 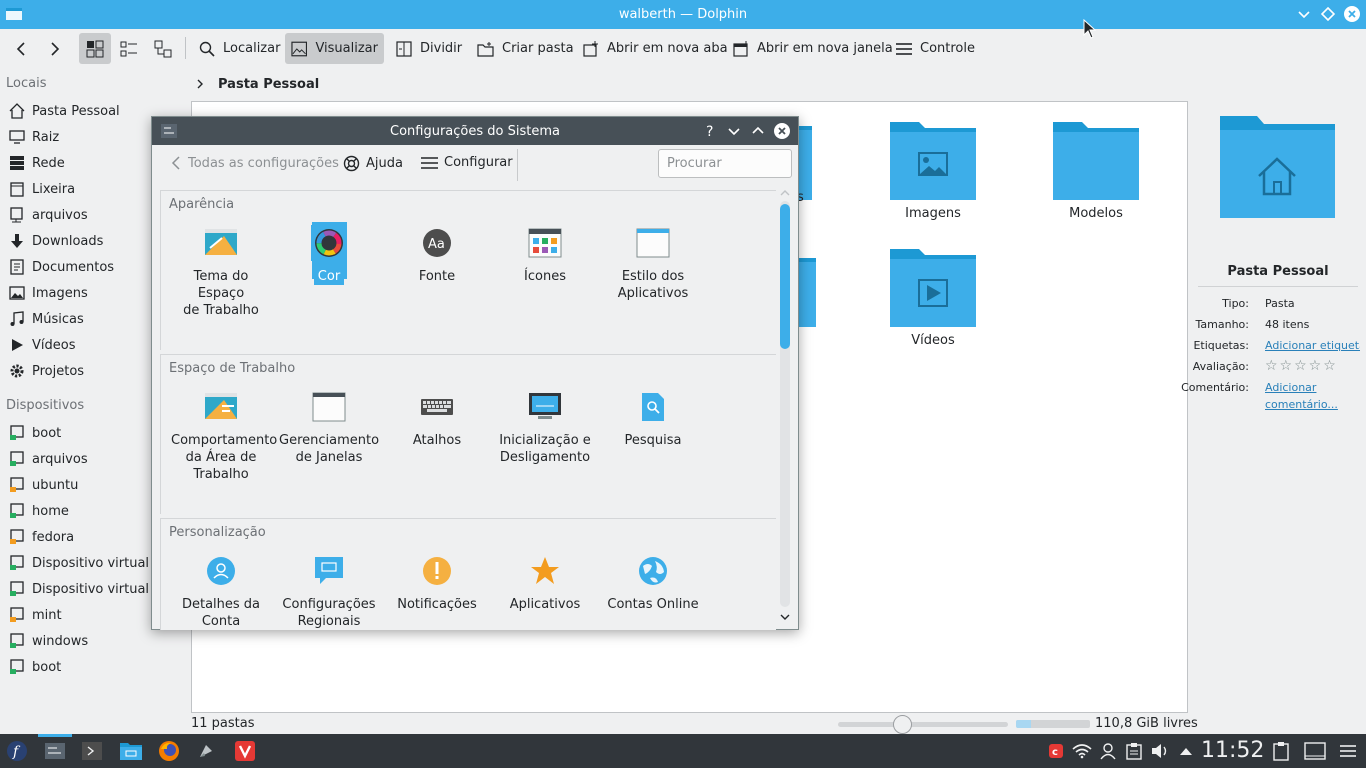 I want to click on module-workspace-theme: Tema do Espaço de Trabalho, so click(x=221, y=272).